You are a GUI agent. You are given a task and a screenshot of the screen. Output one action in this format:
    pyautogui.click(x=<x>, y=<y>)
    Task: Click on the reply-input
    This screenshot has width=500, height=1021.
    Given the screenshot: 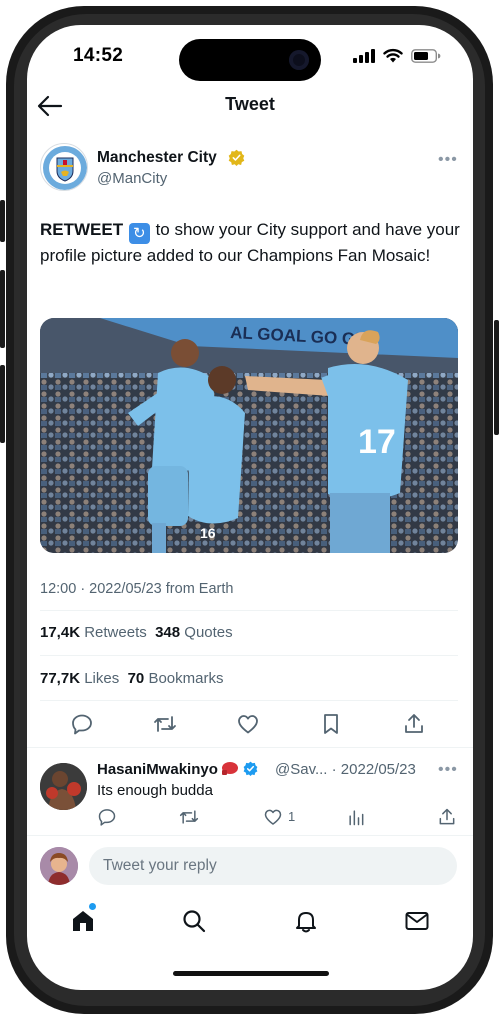 What is the action you would take?
    pyautogui.click(x=273, y=866)
    